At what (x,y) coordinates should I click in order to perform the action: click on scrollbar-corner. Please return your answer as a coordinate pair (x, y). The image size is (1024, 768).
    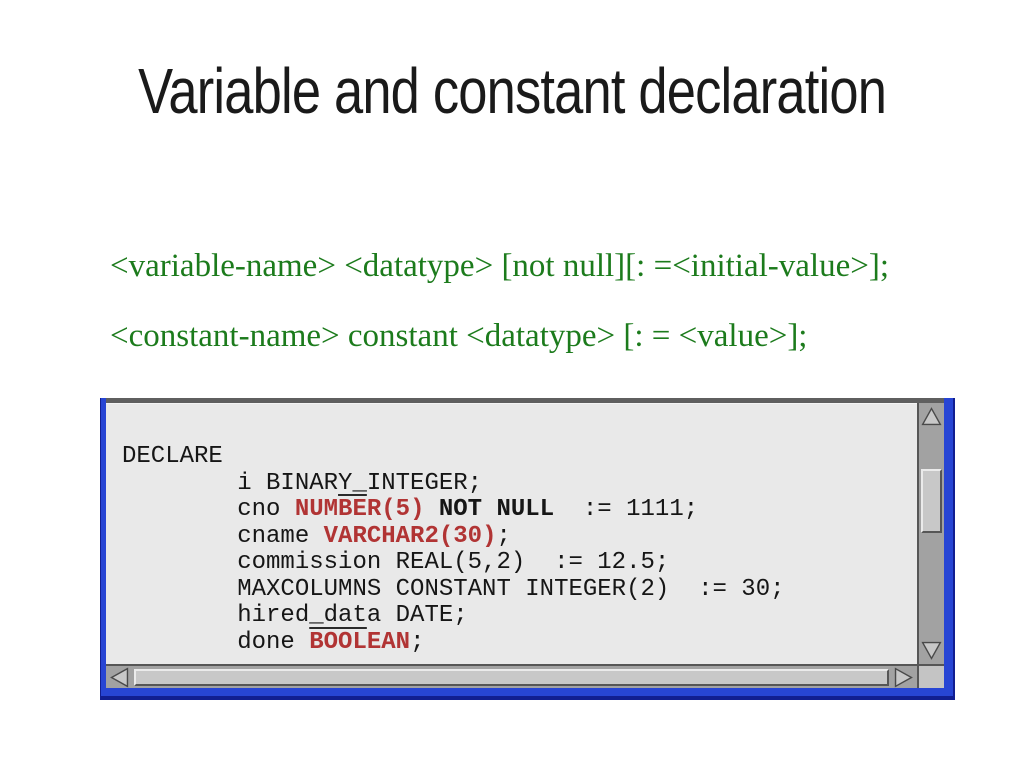
    Looking at the image, I should click on (930, 676).